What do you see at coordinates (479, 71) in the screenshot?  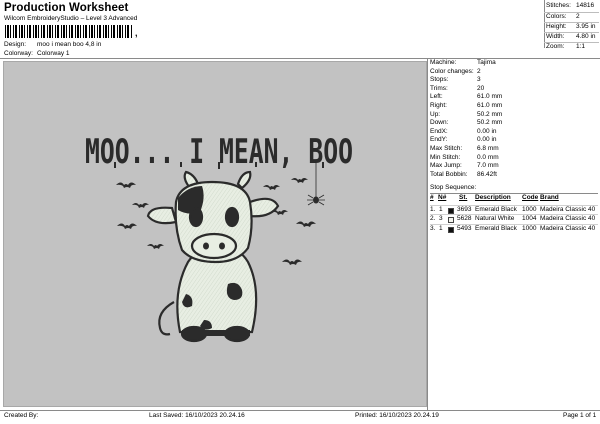 I see `info-value: 2` at bounding box center [479, 71].